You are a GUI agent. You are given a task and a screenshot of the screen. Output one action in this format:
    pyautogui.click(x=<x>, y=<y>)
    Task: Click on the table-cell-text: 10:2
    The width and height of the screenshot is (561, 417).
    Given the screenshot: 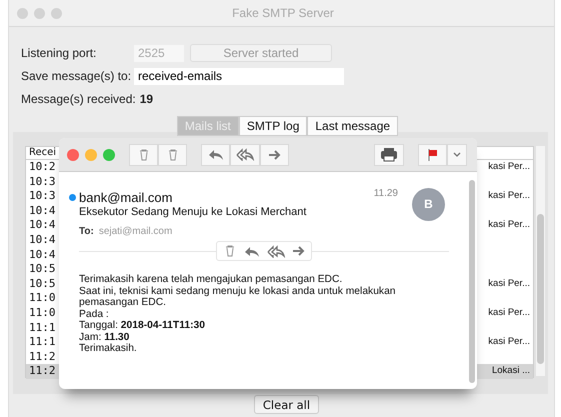 What is the action you would take?
    pyautogui.click(x=42, y=167)
    